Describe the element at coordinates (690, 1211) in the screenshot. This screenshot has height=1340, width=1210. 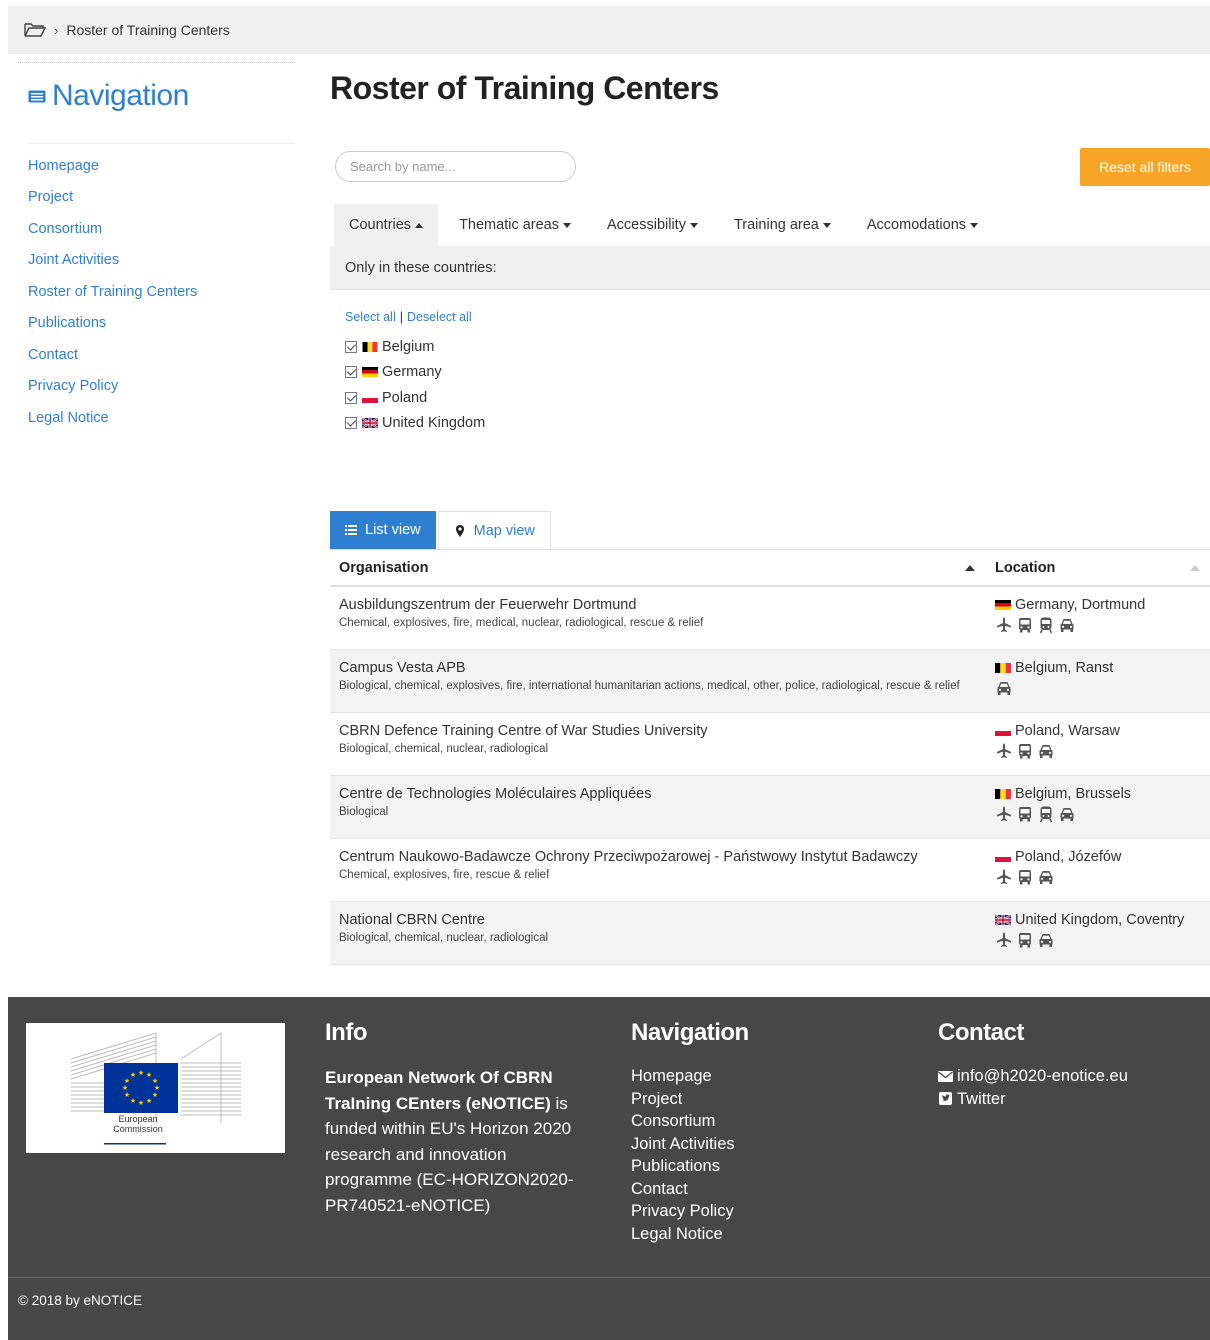
I see `footer-nav-link: Privacy Policy` at that location.